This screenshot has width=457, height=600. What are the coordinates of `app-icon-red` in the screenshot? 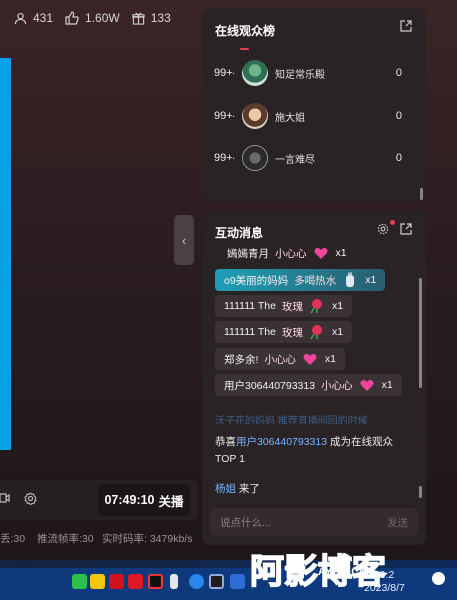 It's located at (116, 581).